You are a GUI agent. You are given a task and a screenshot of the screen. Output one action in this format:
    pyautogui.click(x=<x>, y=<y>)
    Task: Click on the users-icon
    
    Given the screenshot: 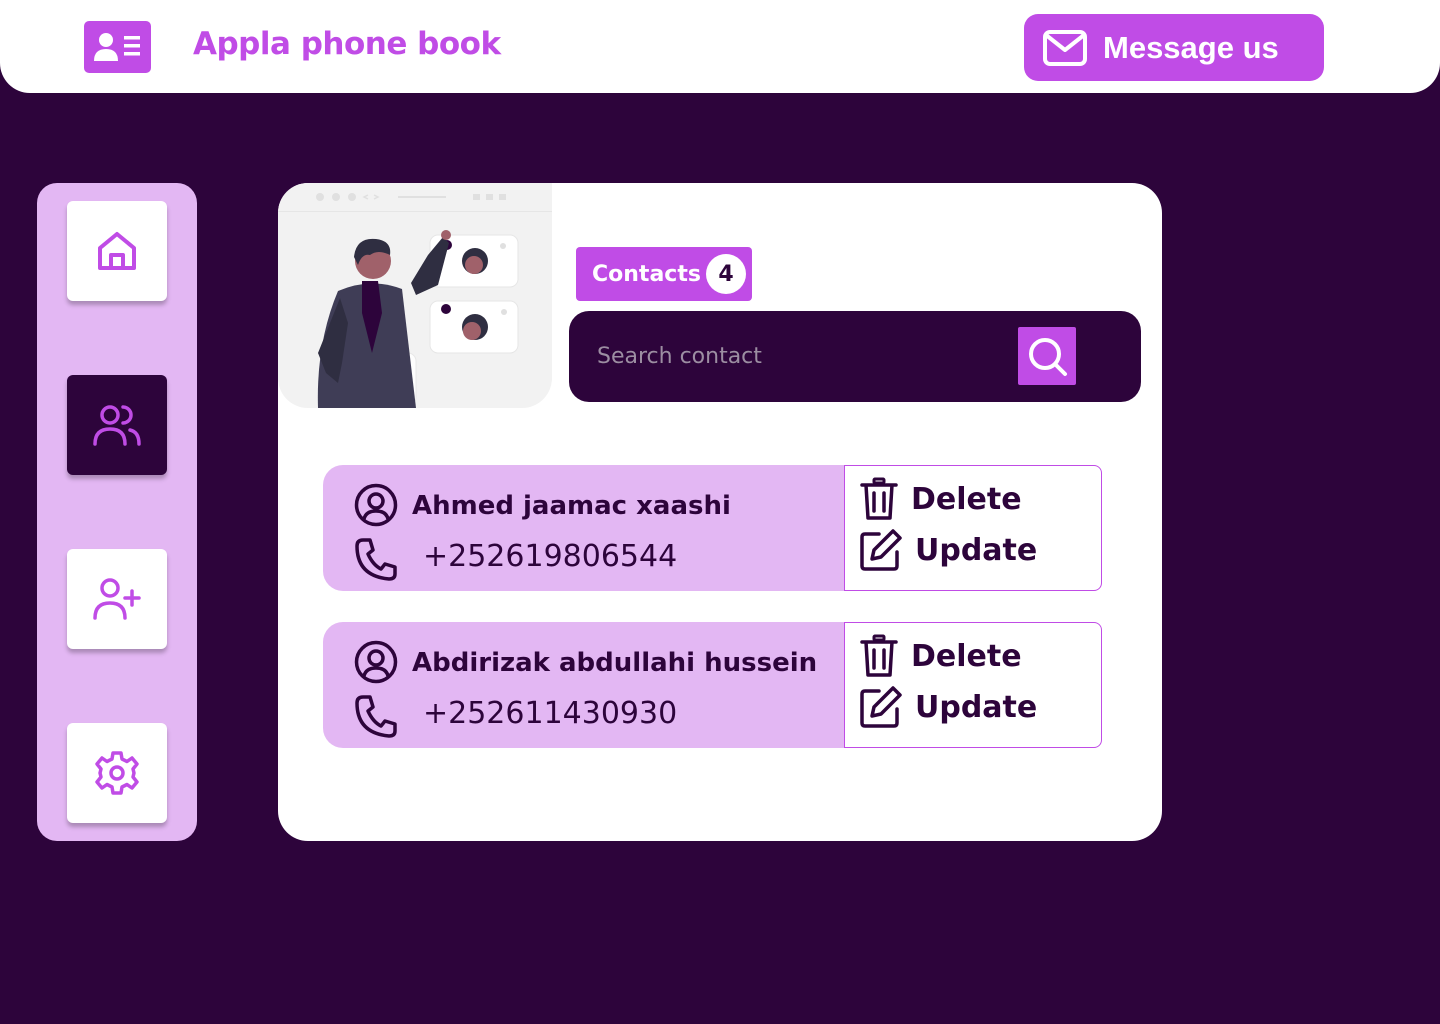 What is the action you would take?
    pyautogui.click(x=117, y=425)
    